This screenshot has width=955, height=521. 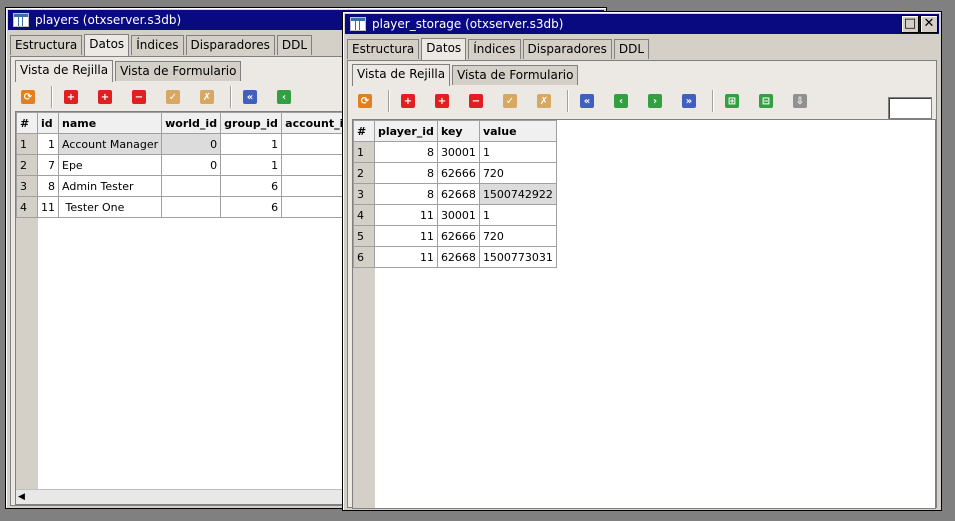 What do you see at coordinates (364, 236) in the screenshot?
I see `row-number: 5` at bounding box center [364, 236].